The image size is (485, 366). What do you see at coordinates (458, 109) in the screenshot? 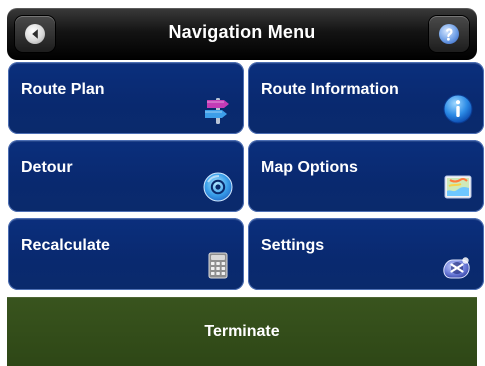
I see `info-icon` at bounding box center [458, 109].